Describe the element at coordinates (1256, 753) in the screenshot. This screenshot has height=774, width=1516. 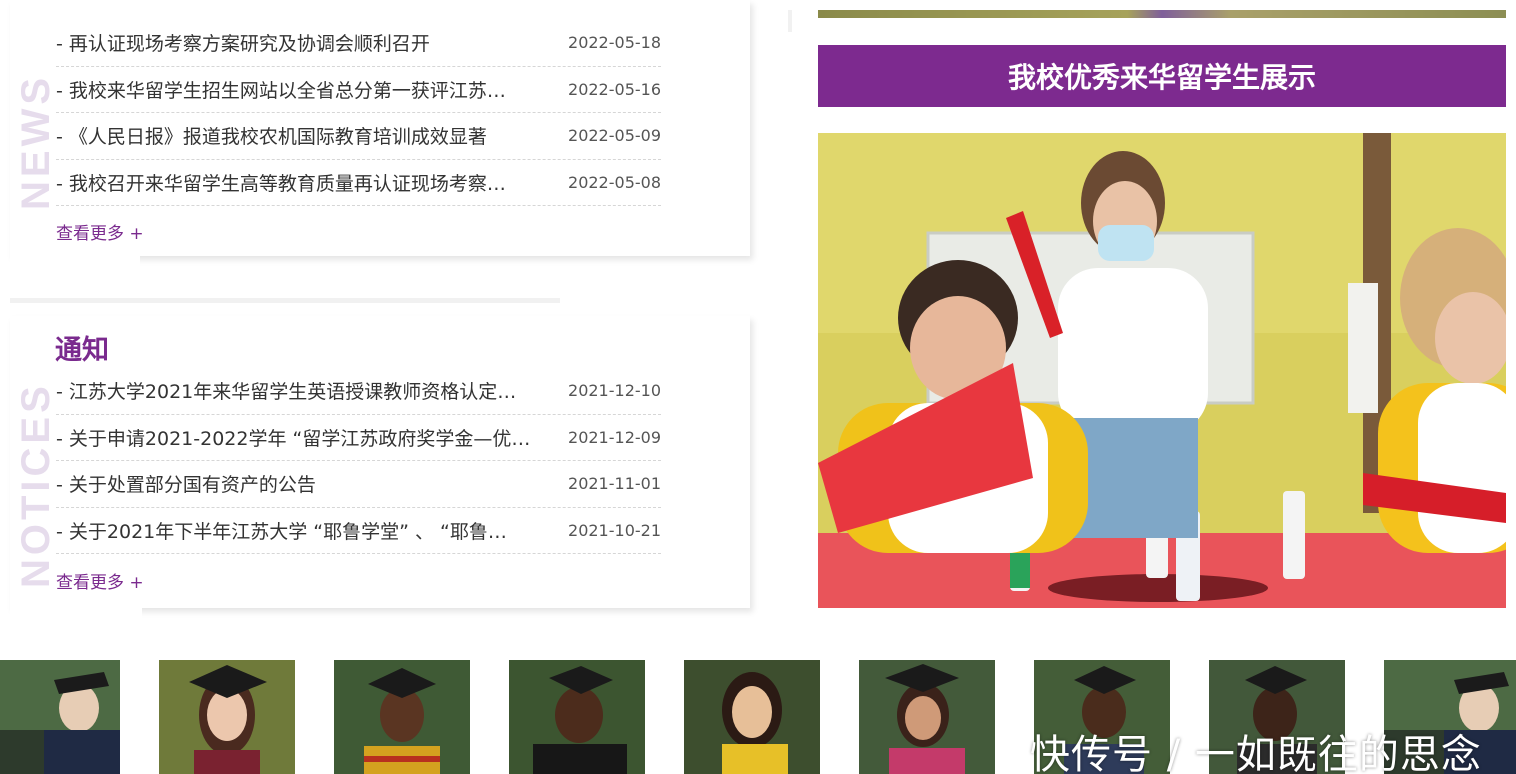
I see `overlay-watermark: 快传号 / 一如既往的思念` at that location.